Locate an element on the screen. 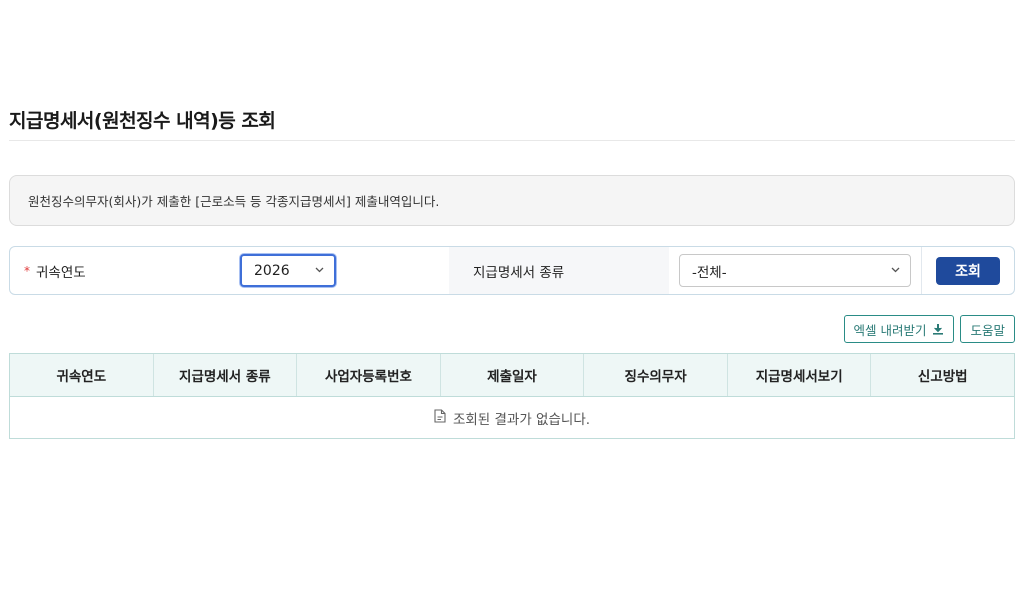 The height and width of the screenshot is (594, 1024). column-header: 제출일자 is located at coordinates (513, 375).